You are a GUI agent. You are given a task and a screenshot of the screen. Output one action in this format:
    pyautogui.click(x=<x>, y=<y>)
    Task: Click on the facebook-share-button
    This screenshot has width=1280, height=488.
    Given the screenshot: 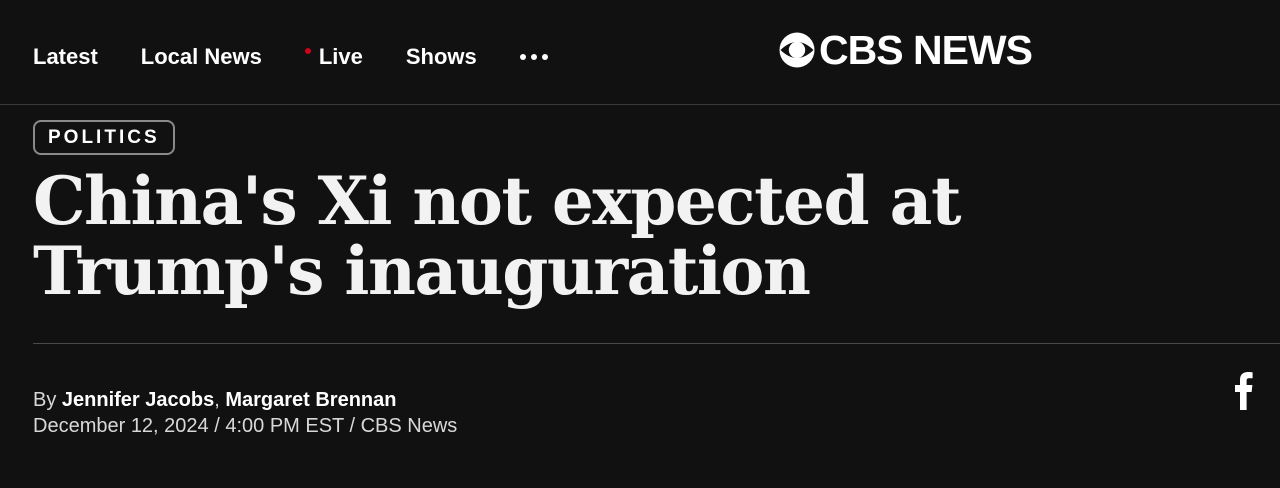 What is the action you would take?
    pyautogui.click(x=1244, y=390)
    